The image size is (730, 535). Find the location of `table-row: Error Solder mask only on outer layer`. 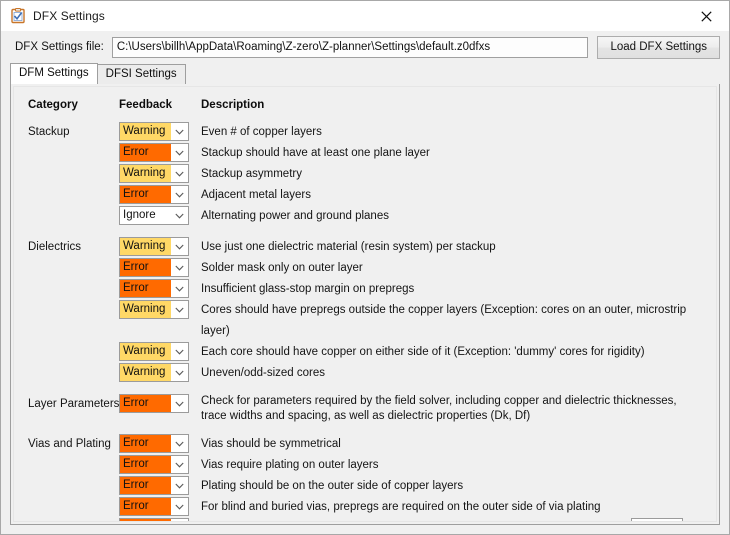

table-row: Error Solder mask only on outer layer is located at coordinates (365, 268).